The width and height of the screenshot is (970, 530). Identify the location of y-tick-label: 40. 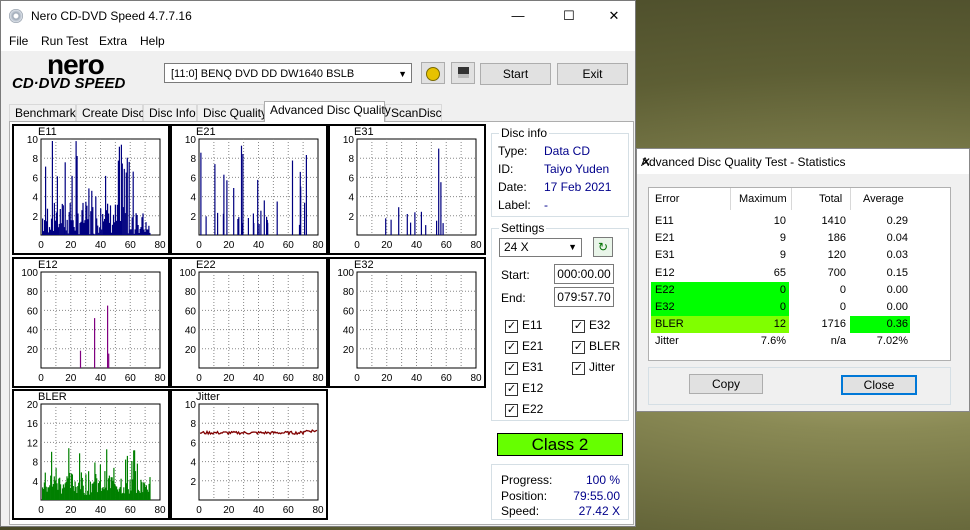
(191, 331).